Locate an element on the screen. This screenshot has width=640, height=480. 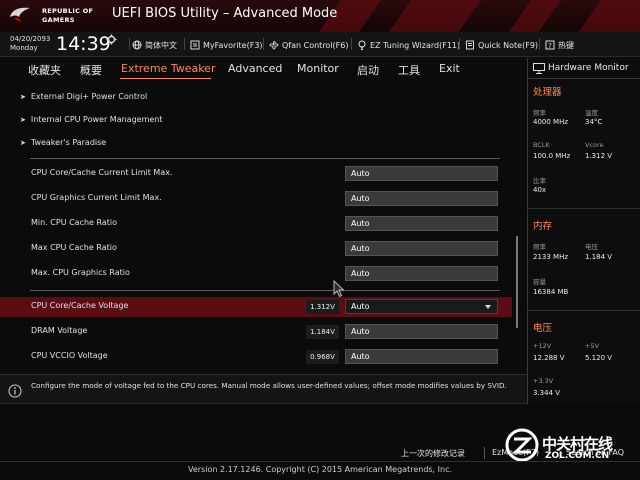
hw-value: 34°C is located at coordinates (594, 122).